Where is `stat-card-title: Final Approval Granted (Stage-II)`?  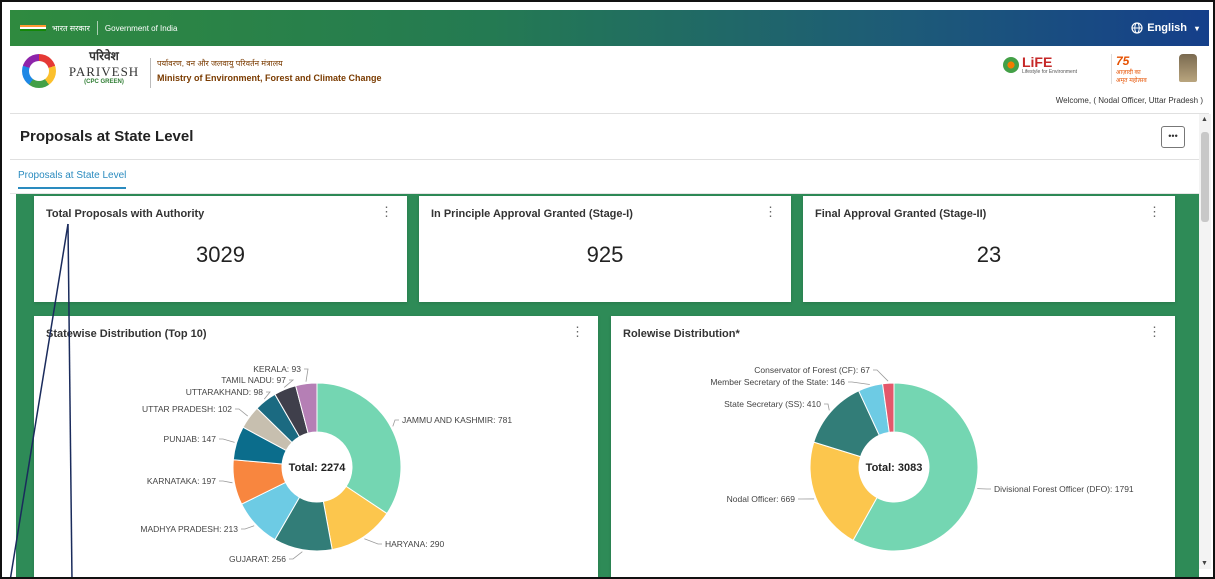 stat-card-title: Final Approval Granted (Stage-II) is located at coordinates (901, 214).